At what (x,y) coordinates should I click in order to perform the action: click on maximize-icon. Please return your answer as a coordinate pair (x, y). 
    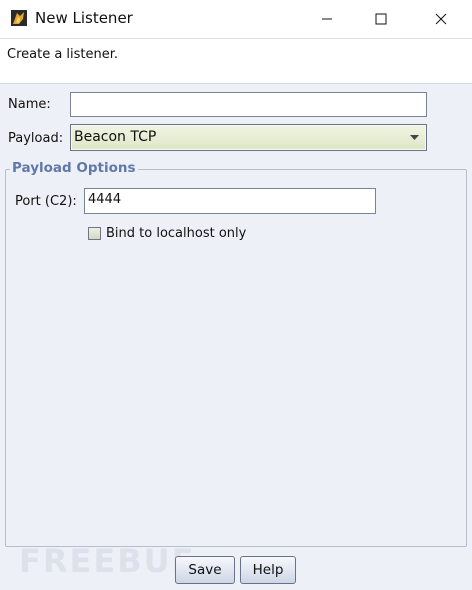
    Looking at the image, I should click on (381, 19).